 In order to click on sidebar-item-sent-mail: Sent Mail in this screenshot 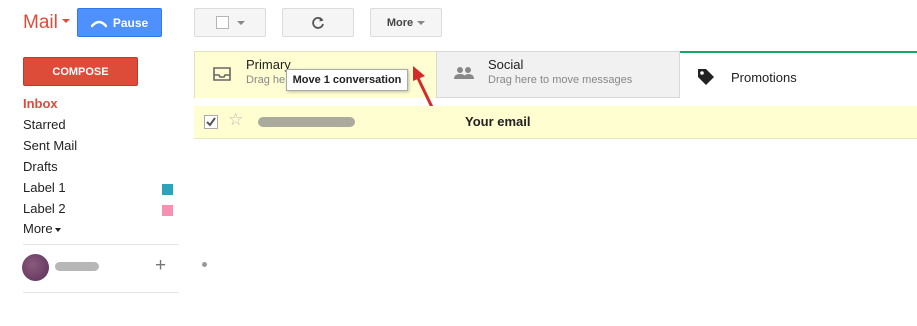, I will do `click(50, 145)`.